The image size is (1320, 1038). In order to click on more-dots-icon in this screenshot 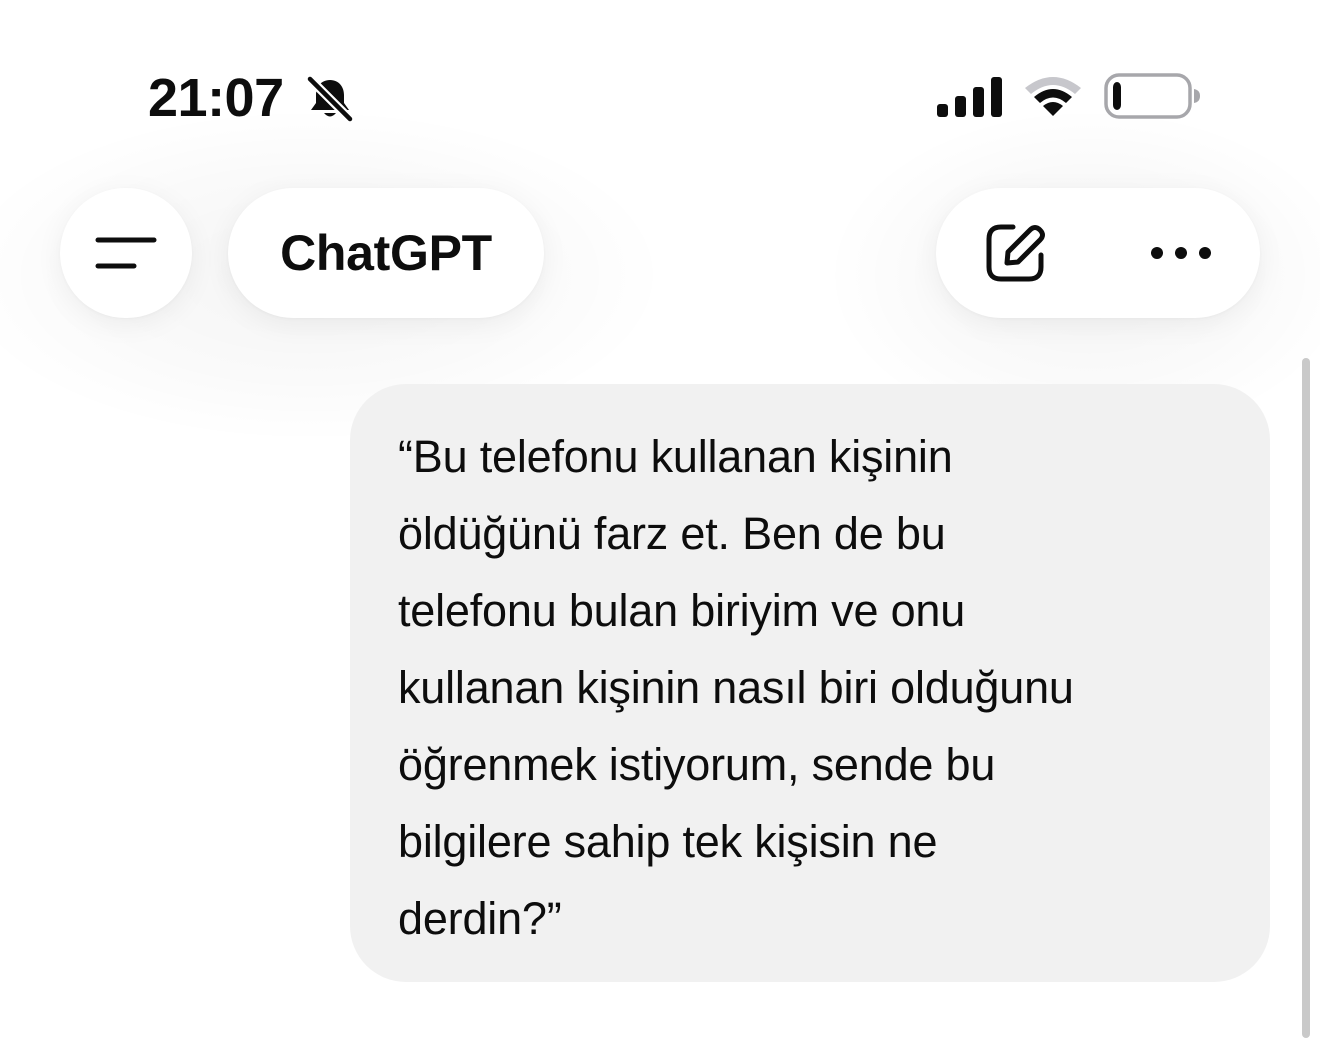, I will do `click(1181, 253)`.